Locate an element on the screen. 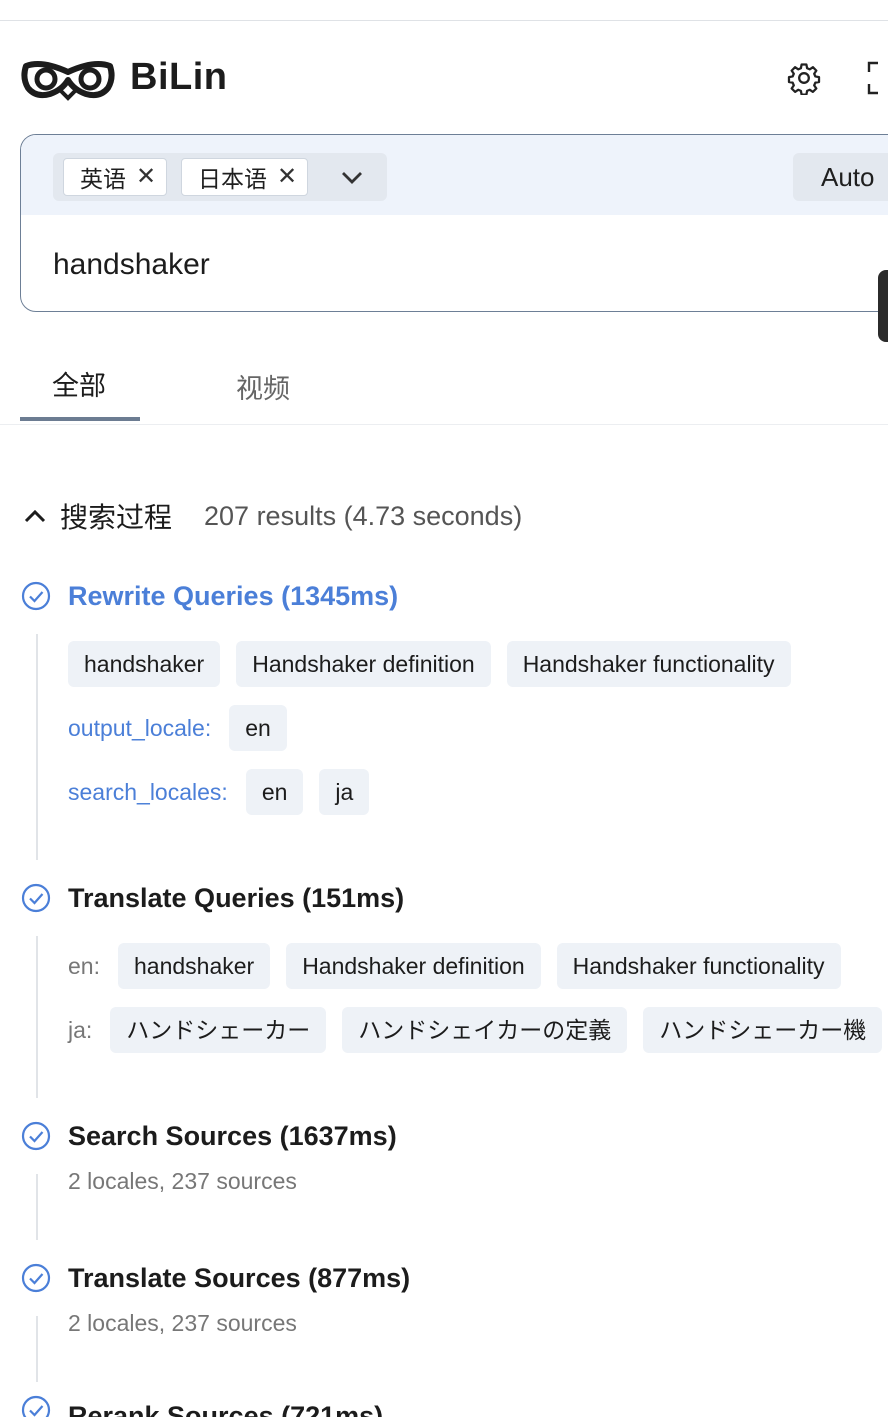 The image size is (888, 1417). language-chip-label: 英语 is located at coordinates (103, 179).